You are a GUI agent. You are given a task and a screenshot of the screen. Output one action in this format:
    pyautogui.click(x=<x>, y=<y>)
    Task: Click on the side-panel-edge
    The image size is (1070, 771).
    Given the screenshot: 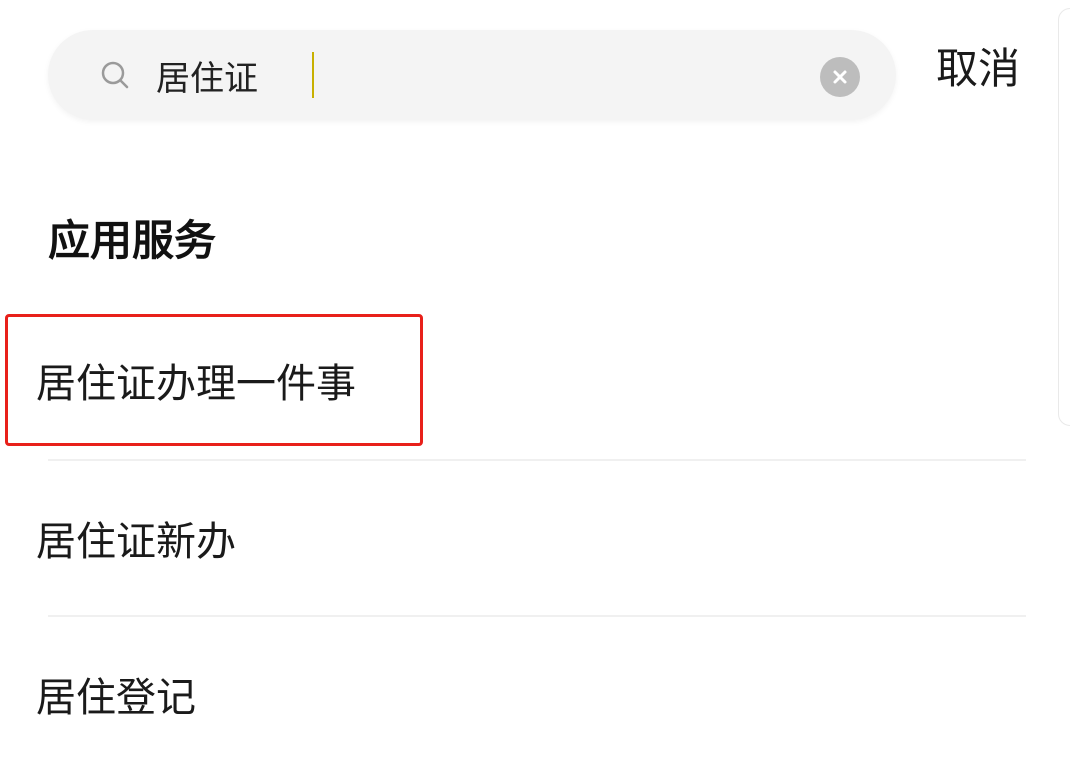 What is the action you would take?
    pyautogui.click(x=1064, y=217)
    